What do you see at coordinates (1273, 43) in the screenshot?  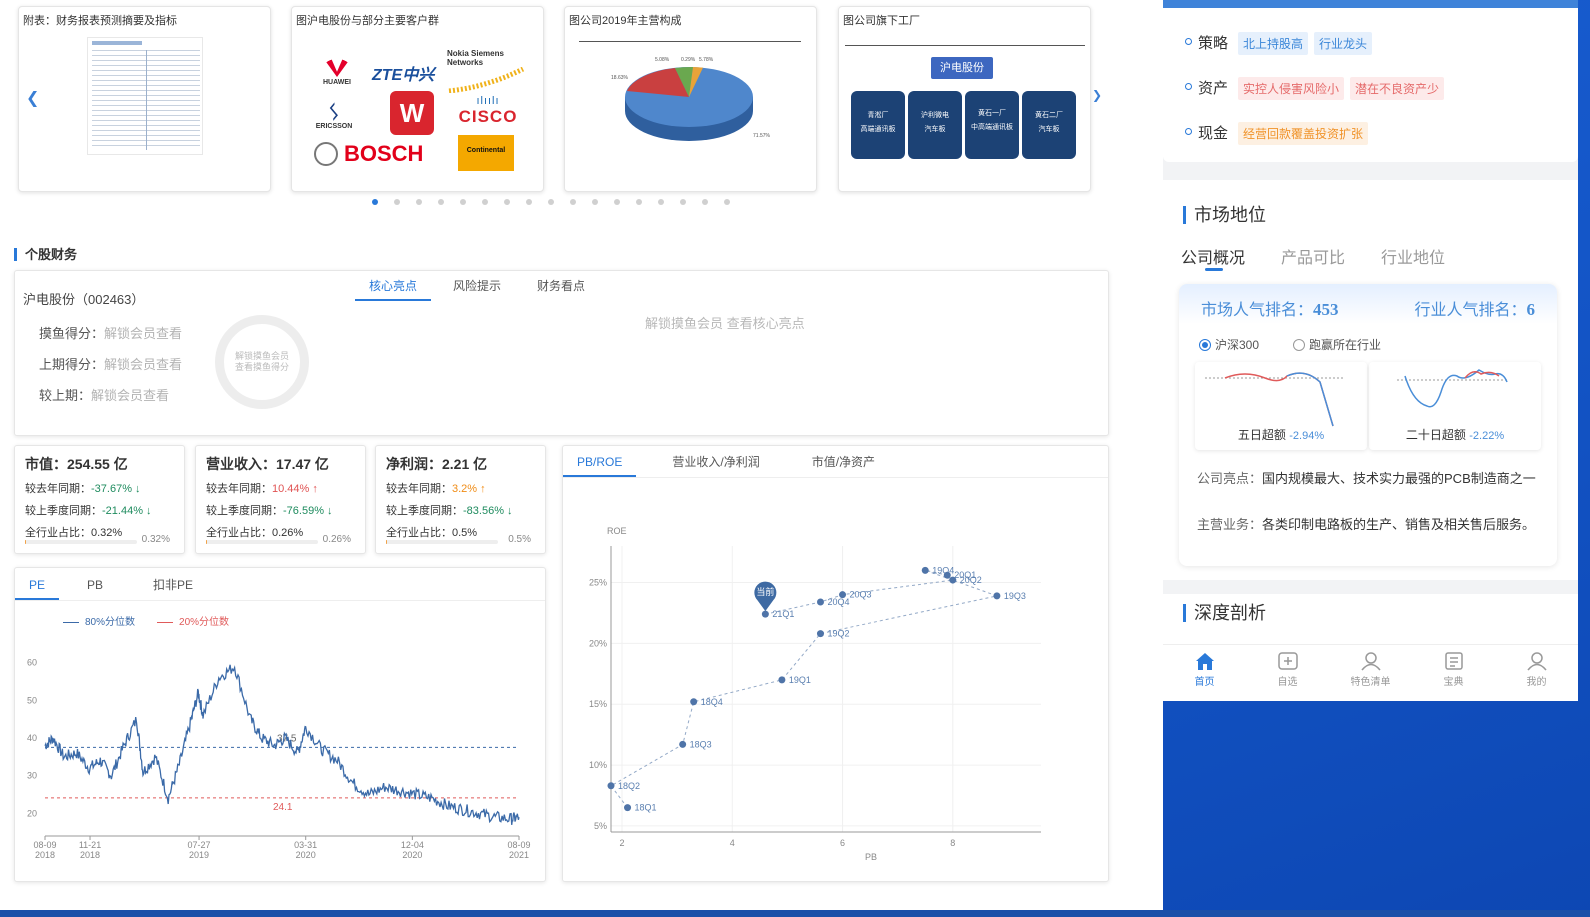 I see `feature-tag: 北上持股高` at bounding box center [1273, 43].